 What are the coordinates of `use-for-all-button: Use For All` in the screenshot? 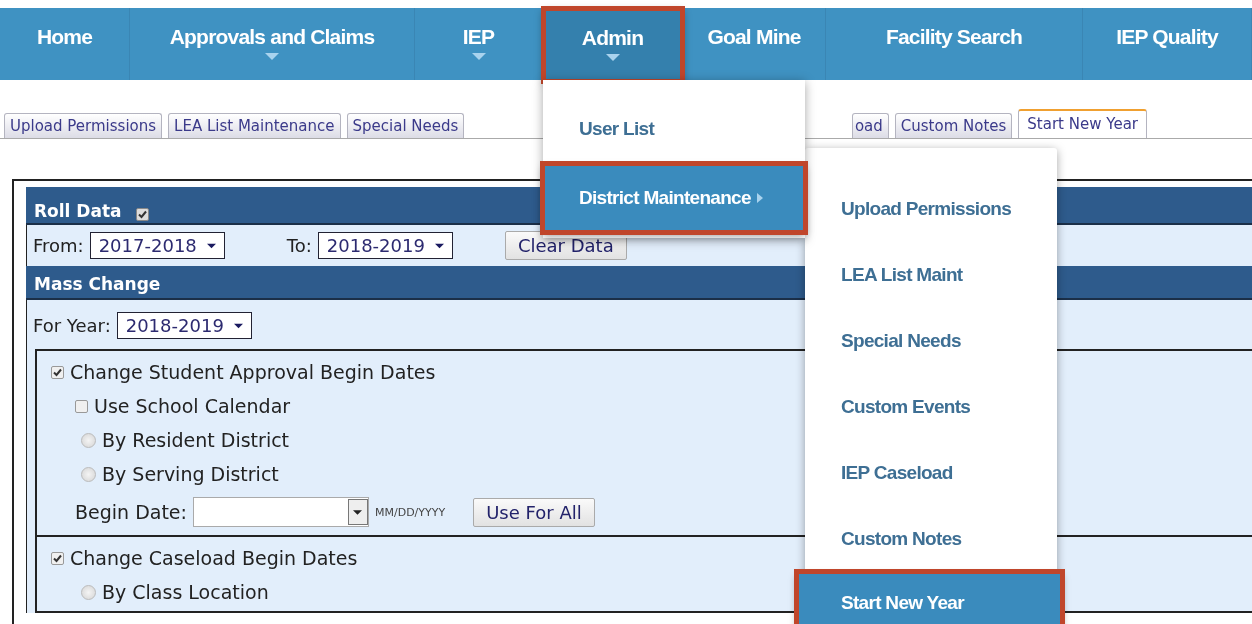 It's located at (534, 512).